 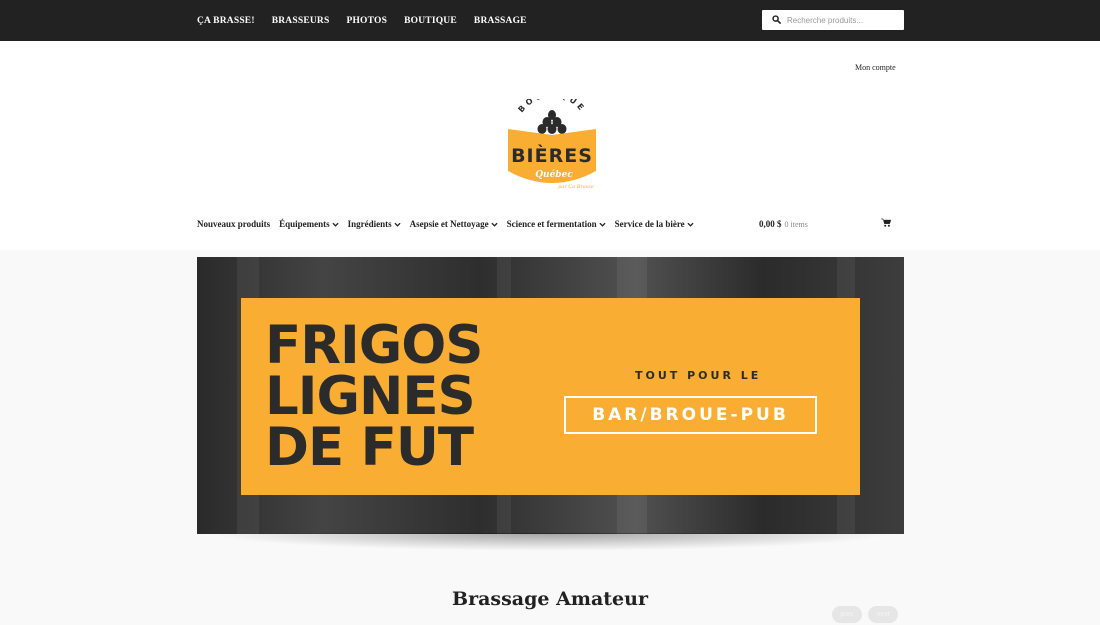 I want to click on headline-line-2: LIGNES, so click(x=370, y=396).